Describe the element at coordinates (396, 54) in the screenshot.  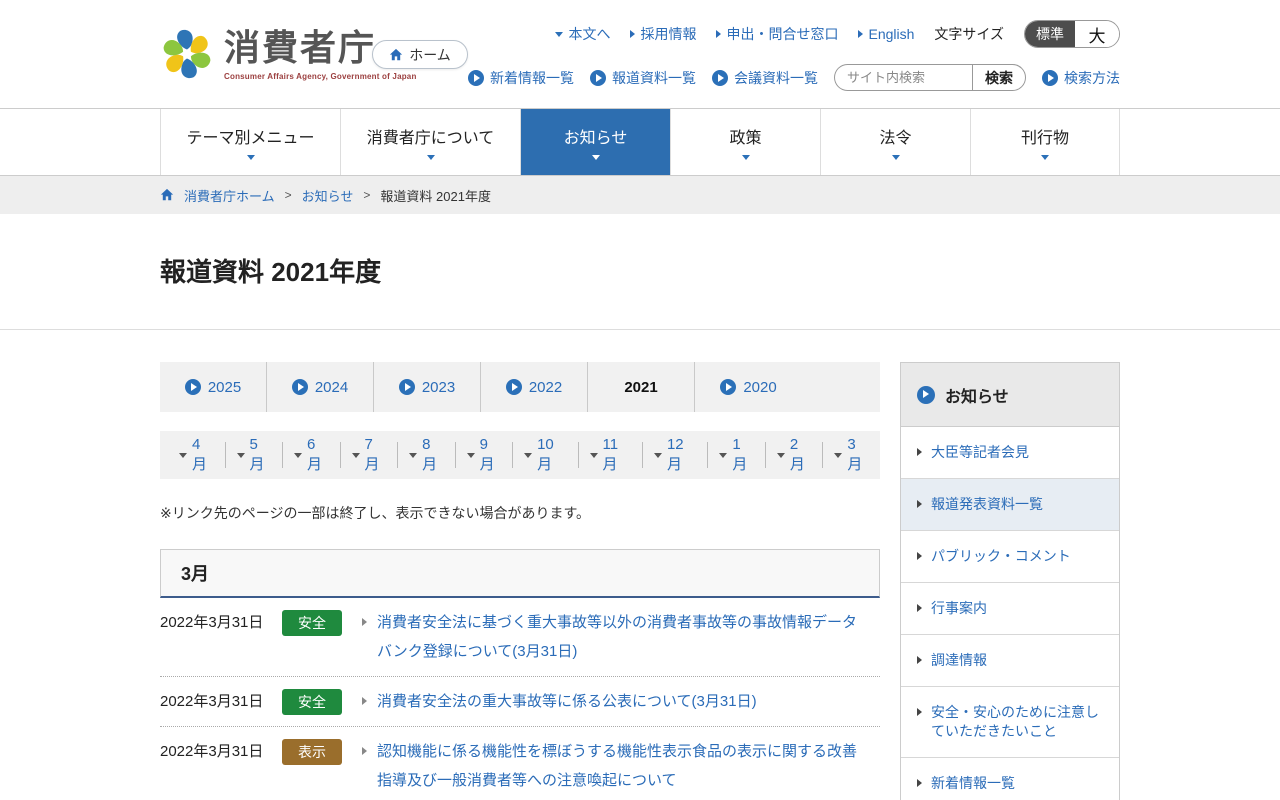
I see `home-icon` at that location.